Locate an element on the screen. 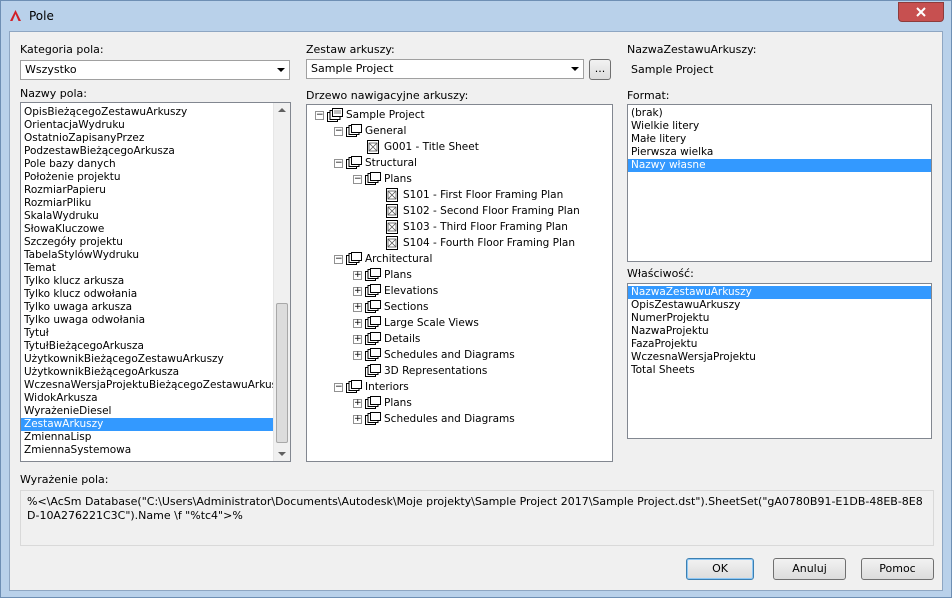 This screenshot has height=598, width=952. tree-node: − Architectural is located at coordinates (459, 259).